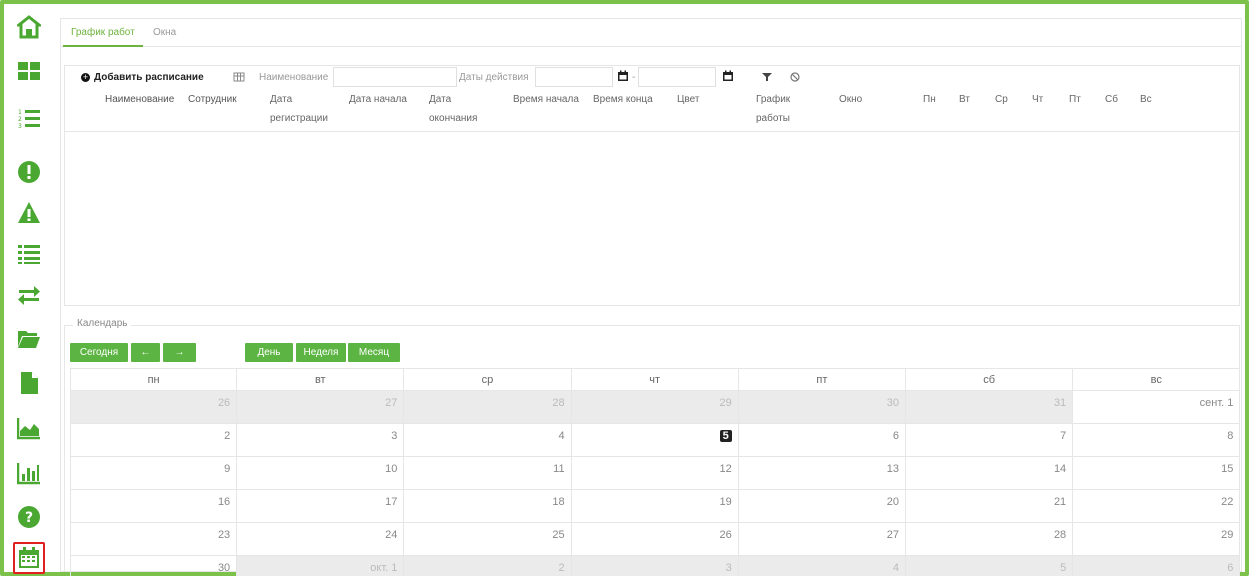 This screenshot has height=576, width=1249. What do you see at coordinates (964, 99) in the screenshot?
I see `col-tue: Вт` at bounding box center [964, 99].